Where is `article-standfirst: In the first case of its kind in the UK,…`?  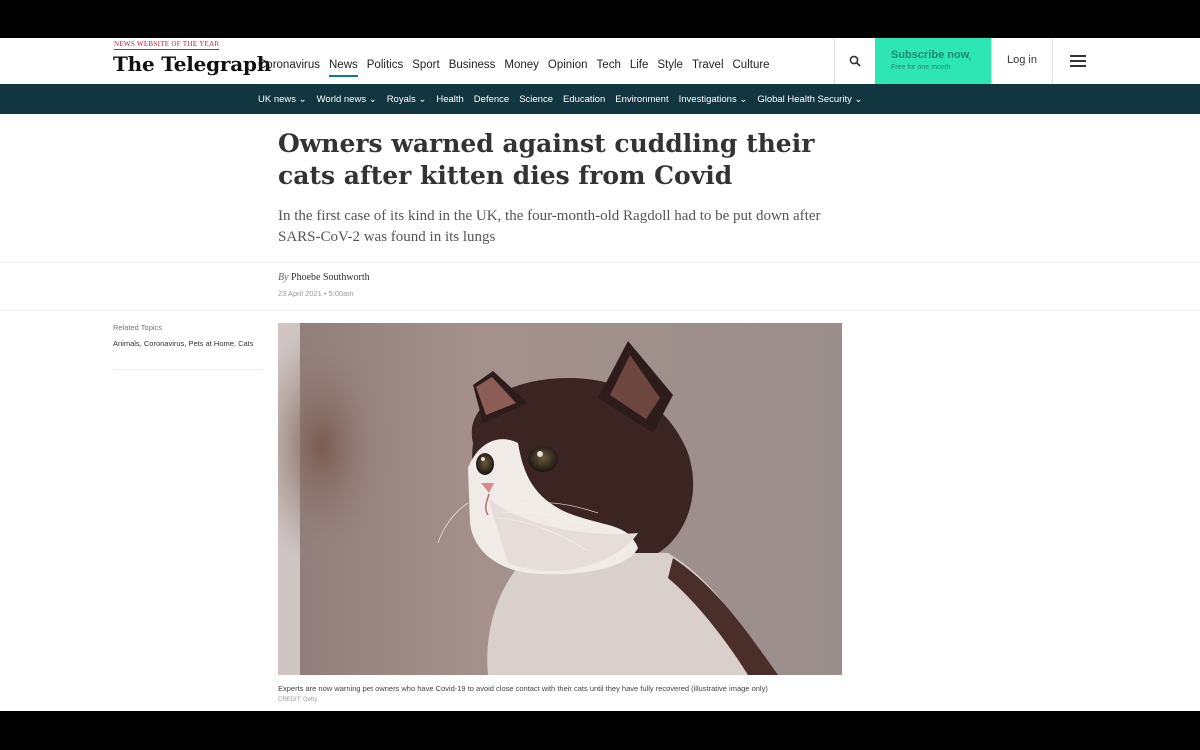 article-standfirst: In the first case of its kind in the UK,… is located at coordinates (549, 226).